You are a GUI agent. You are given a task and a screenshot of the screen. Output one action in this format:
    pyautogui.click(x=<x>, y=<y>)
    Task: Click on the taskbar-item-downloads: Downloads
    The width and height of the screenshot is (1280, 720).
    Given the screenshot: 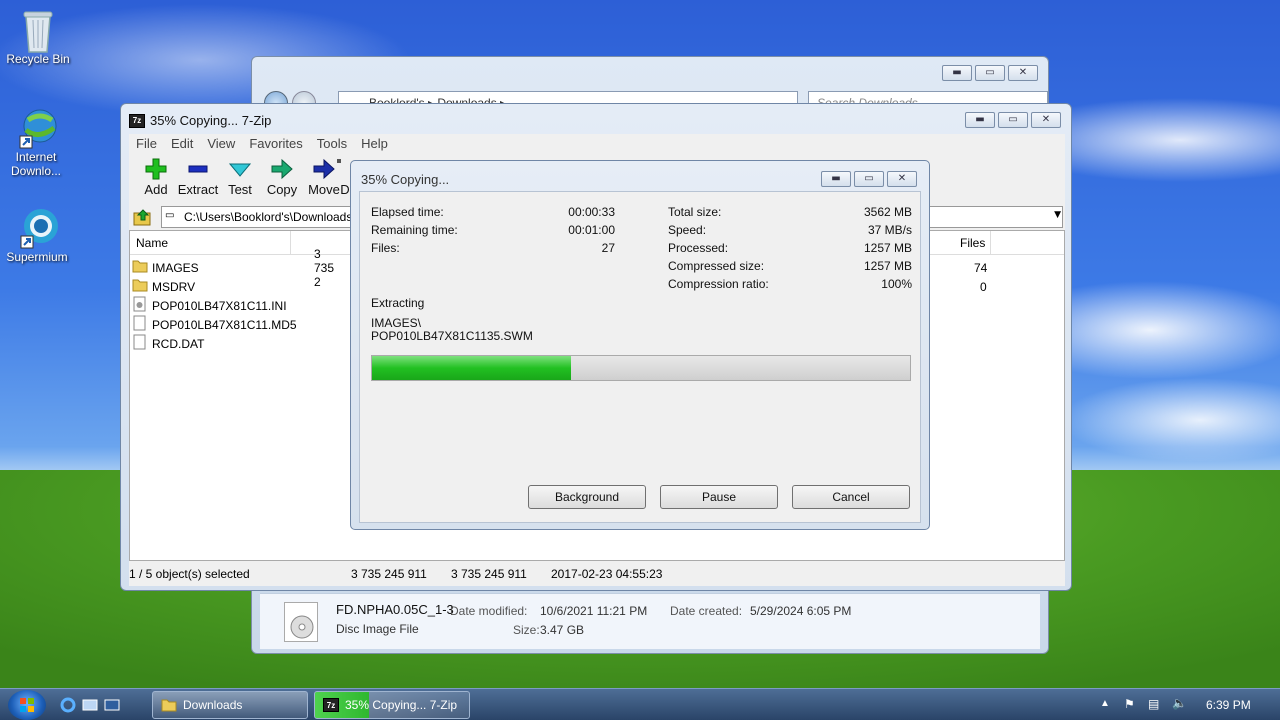 What is the action you would take?
    pyautogui.click(x=230, y=705)
    